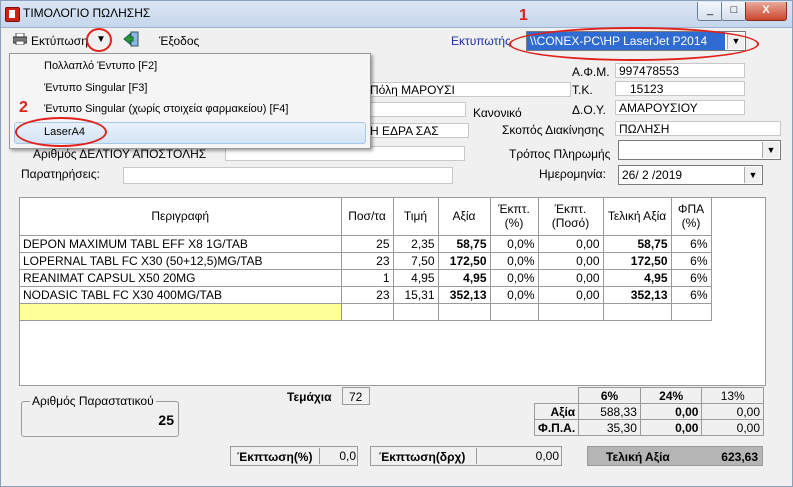  What do you see at coordinates (356, 397) in the screenshot?
I see `temaxia-value: 72` at bounding box center [356, 397].